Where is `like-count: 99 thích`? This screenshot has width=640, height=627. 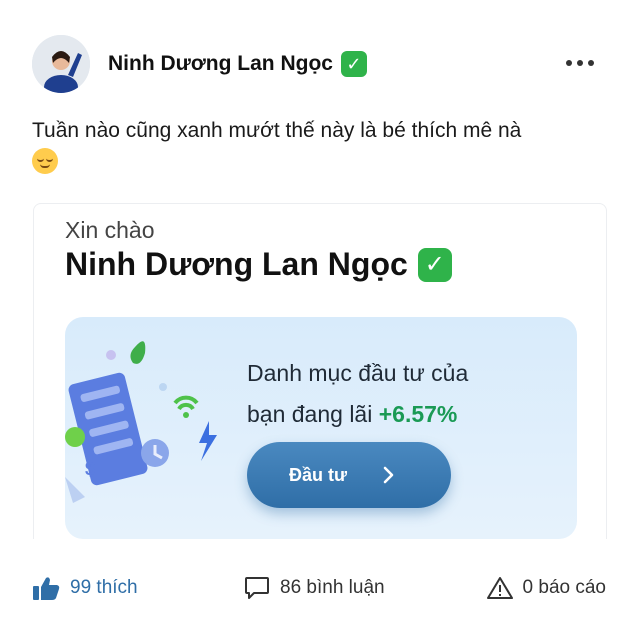
like-count: 99 thích is located at coordinates (104, 587).